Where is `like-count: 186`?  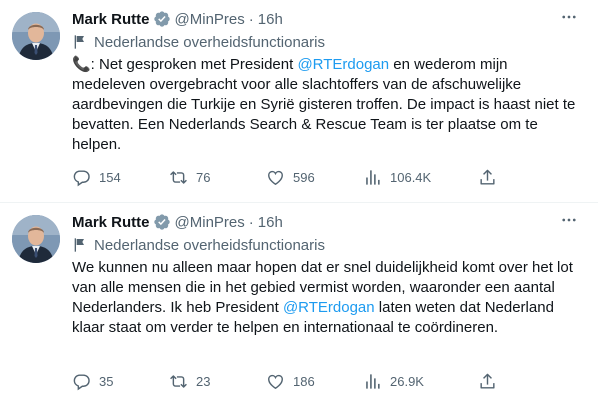 like-count: 186 is located at coordinates (304, 381).